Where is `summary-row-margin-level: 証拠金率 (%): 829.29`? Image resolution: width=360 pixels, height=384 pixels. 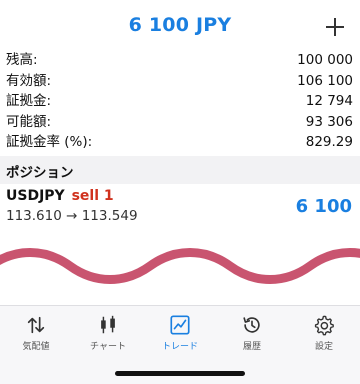
summary-row-margin-level: 証拠金率 (%): 829.29 is located at coordinates (180, 142).